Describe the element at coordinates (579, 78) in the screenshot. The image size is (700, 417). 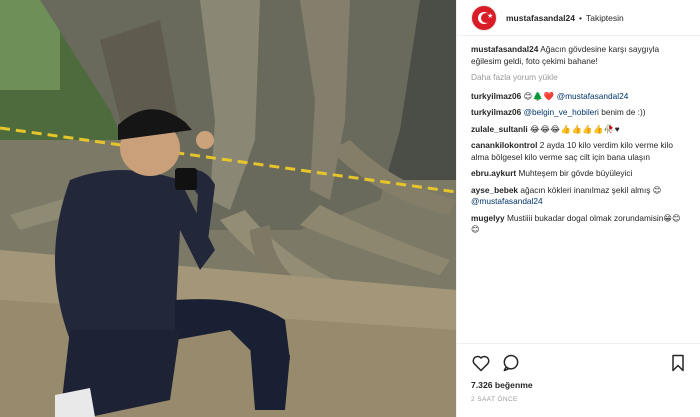
I see `load-more-comments-link: Daha fazla yorum yükle` at that location.